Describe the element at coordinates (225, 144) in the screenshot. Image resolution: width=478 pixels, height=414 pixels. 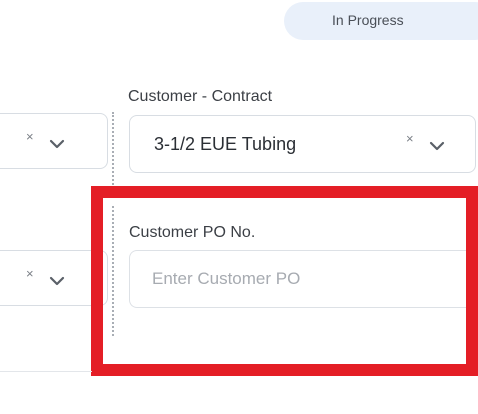
I see `contract-value: 3-1/2 EUE Tubing` at that location.